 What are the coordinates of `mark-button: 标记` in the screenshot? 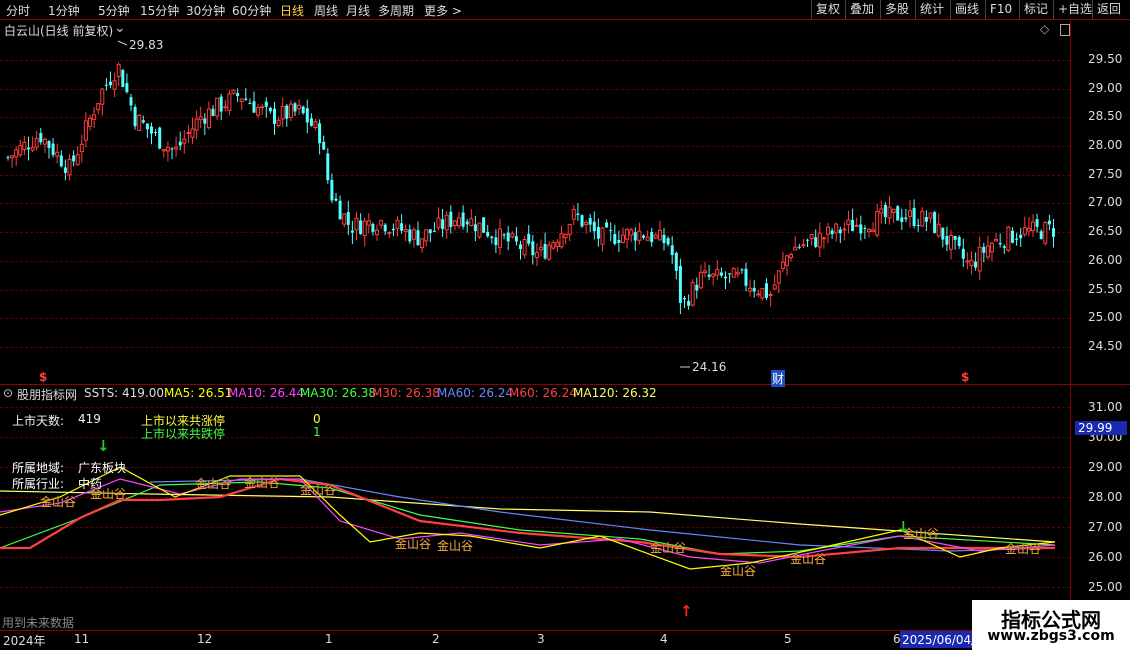 It's located at (1035, 9).